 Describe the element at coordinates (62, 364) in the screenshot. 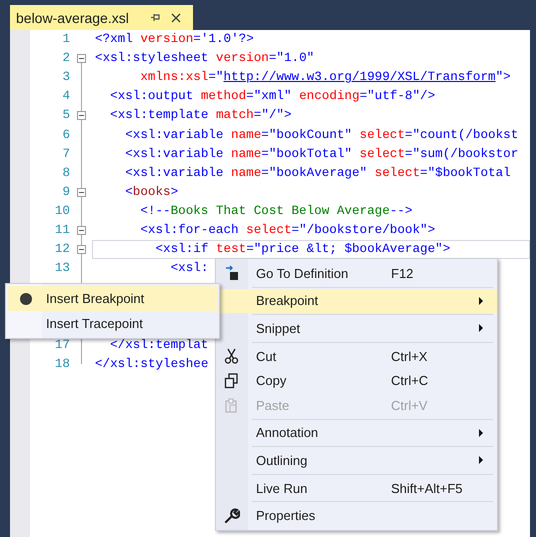

I see `line-number: 18` at that location.